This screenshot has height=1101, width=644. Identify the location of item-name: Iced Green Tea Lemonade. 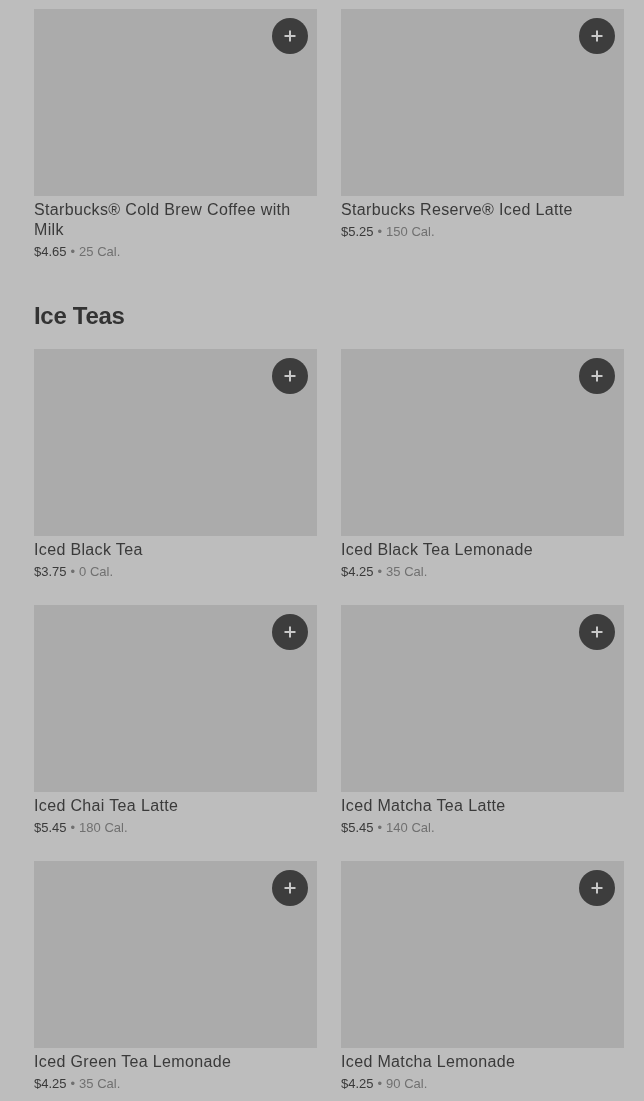
(133, 1062).